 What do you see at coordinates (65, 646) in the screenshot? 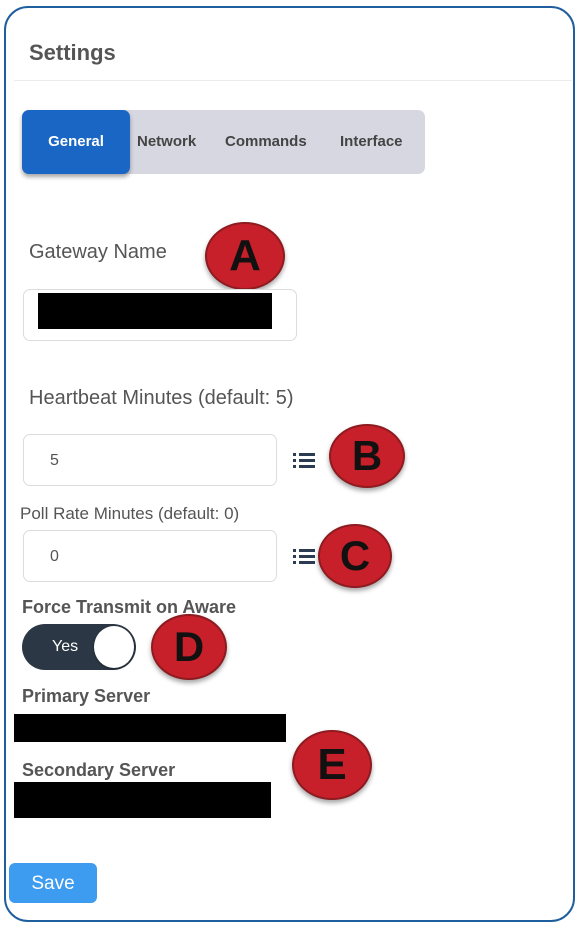
I see `toggle-label: Yes` at bounding box center [65, 646].